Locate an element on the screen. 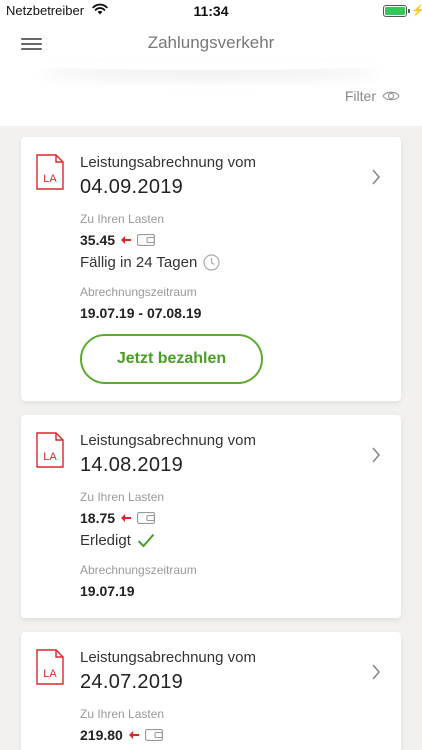  battery-icon is located at coordinates (395, 11).